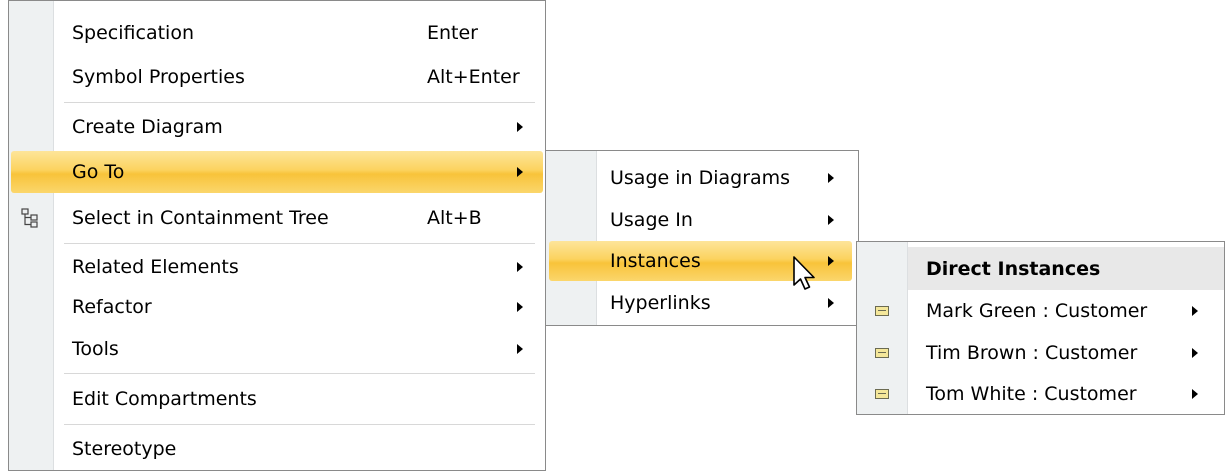 This screenshot has width=1225, height=471. What do you see at coordinates (112, 307) in the screenshot?
I see `menu-item-label: Refactor` at bounding box center [112, 307].